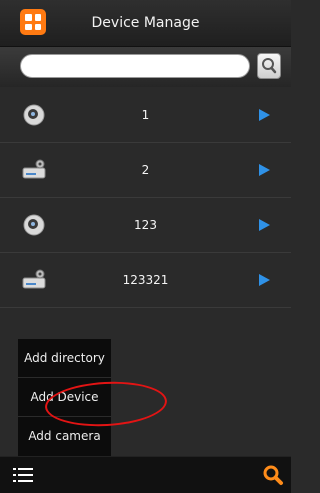 This screenshot has width=320, height=493. I want to click on device-name: 2, so click(145, 170).